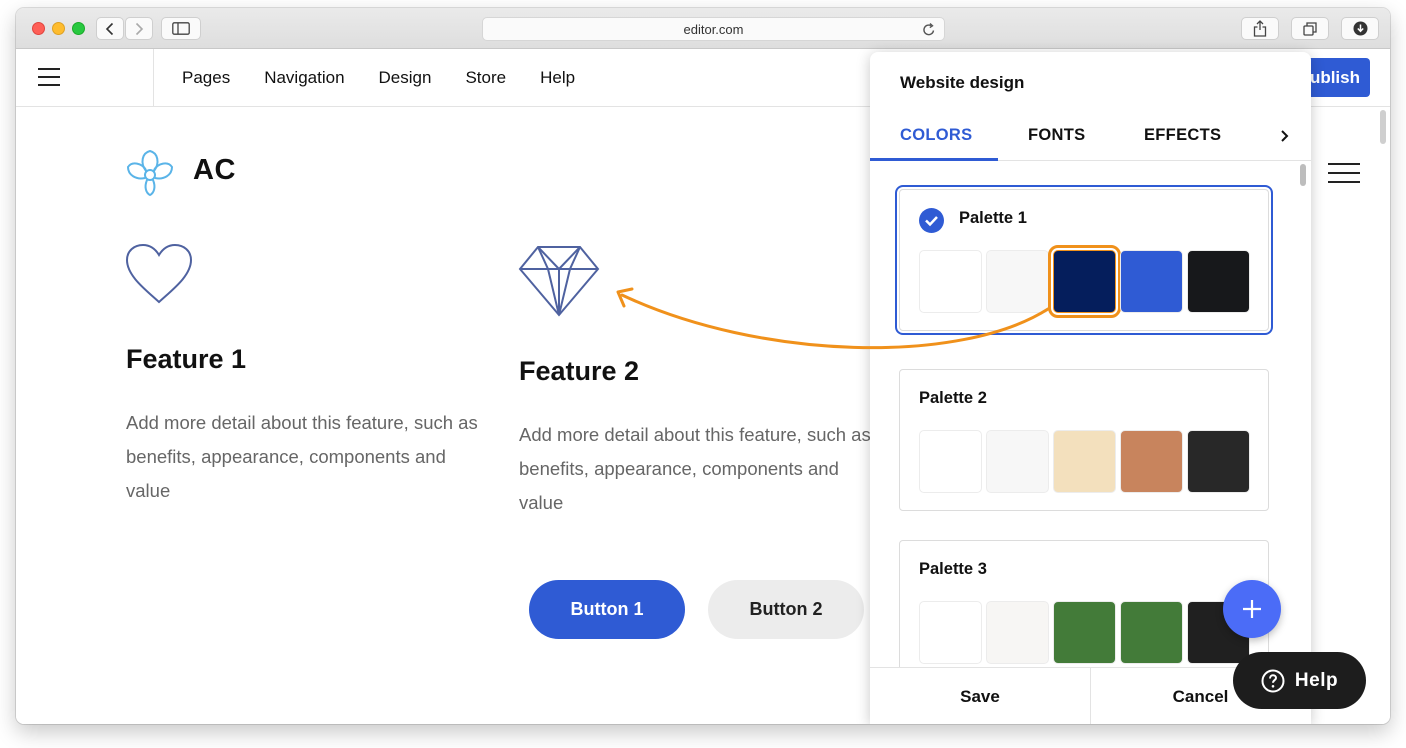 Image resolution: width=1406 pixels, height=748 pixels. I want to click on sidebar-toggle-button, so click(181, 28).